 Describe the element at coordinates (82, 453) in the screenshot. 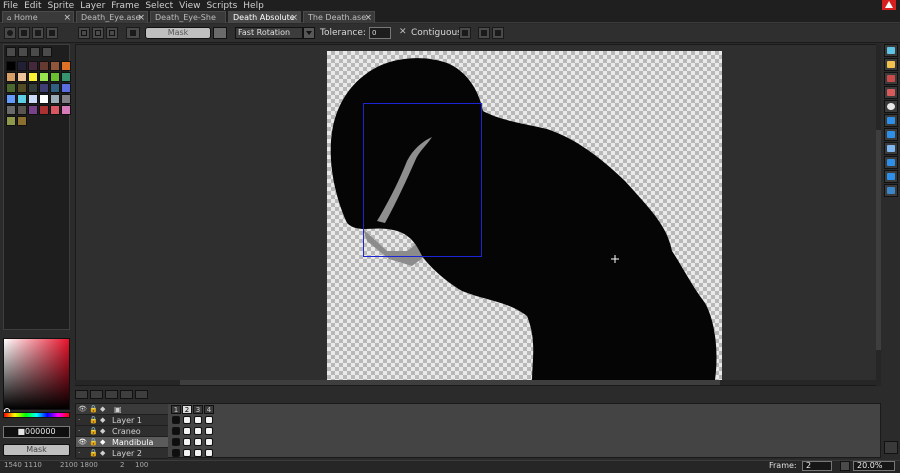

I see `eye-icon: ·` at that location.